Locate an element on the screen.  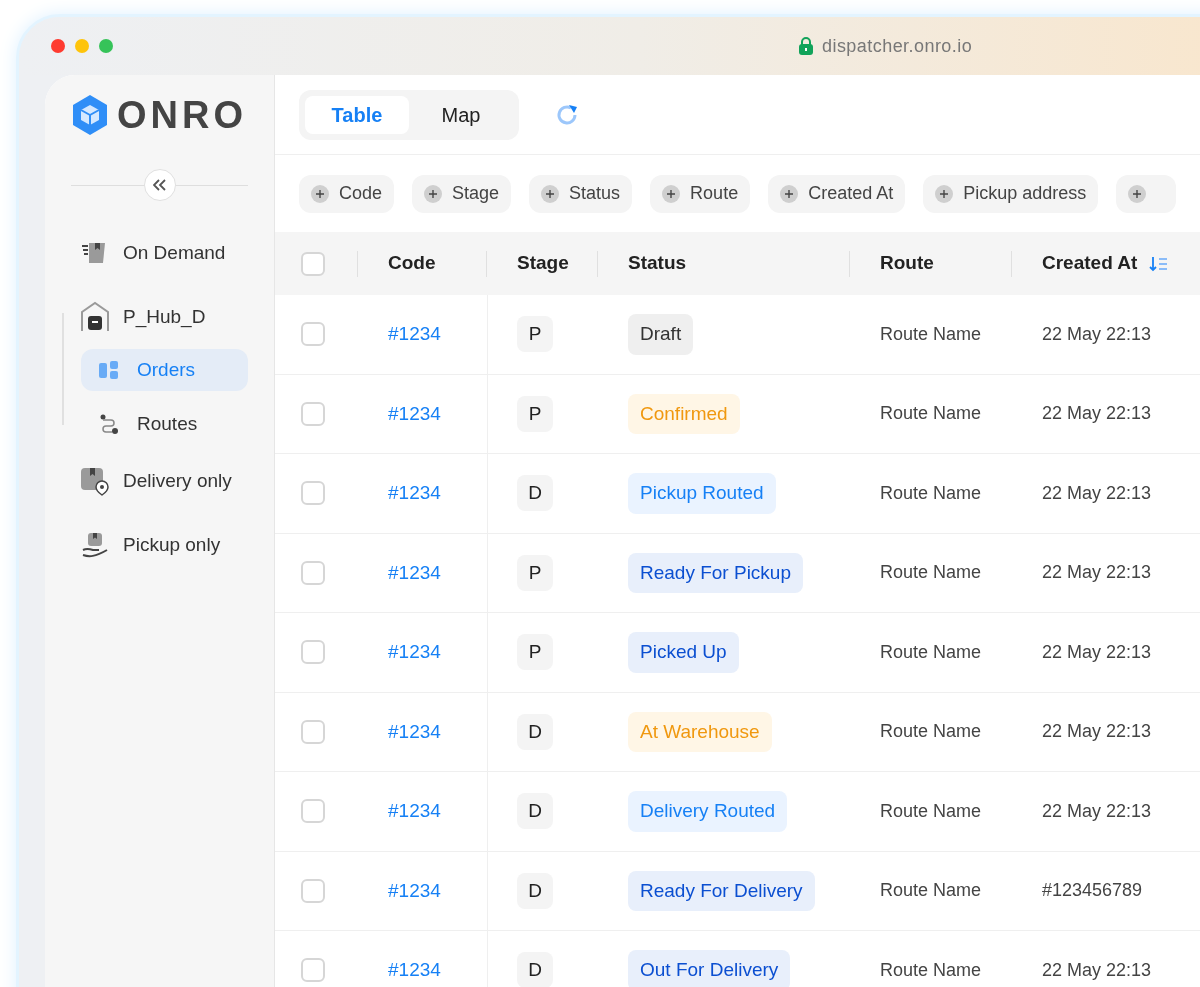
collapse-button is located at coordinates (159, 185).